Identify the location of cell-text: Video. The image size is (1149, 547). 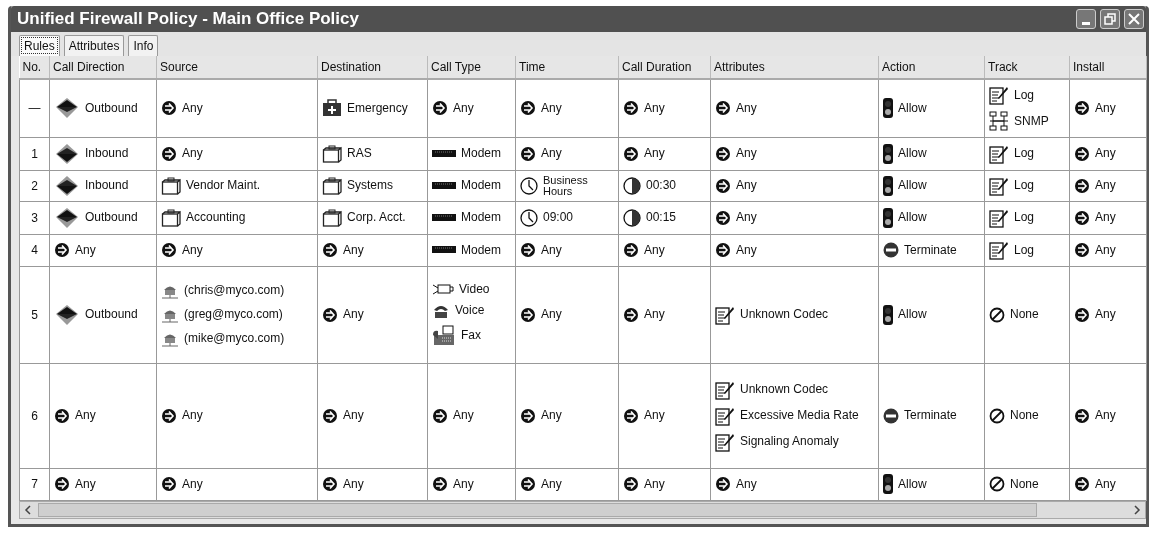
(474, 289).